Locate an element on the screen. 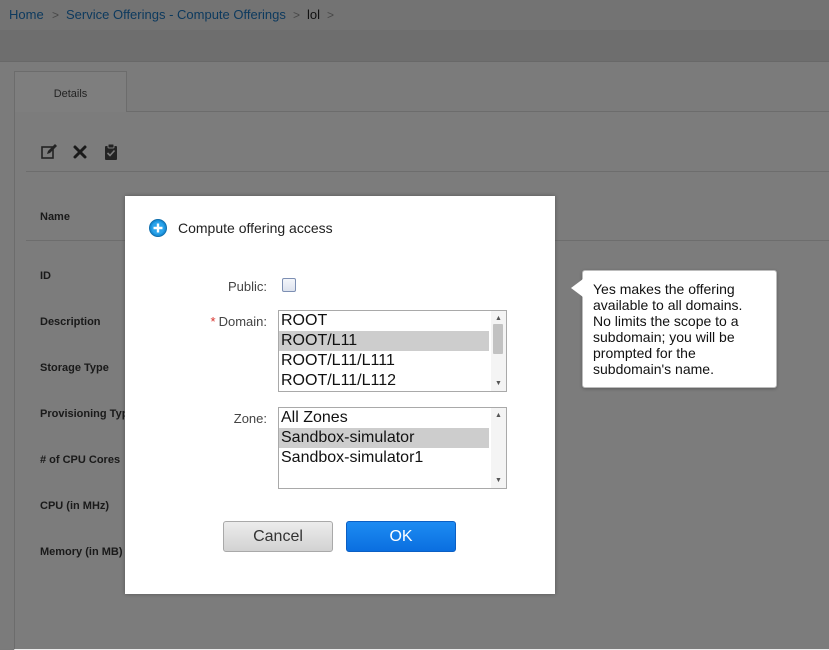 The height and width of the screenshot is (650, 829). domain-label-row: * Domain: is located at coordinates (226, 321).